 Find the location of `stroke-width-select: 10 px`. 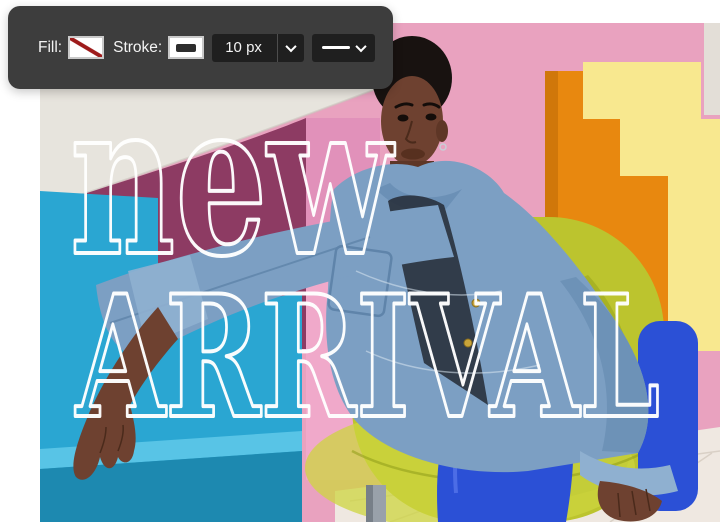

stroke-width-select: 10 px is located at coordinates (258, 47).